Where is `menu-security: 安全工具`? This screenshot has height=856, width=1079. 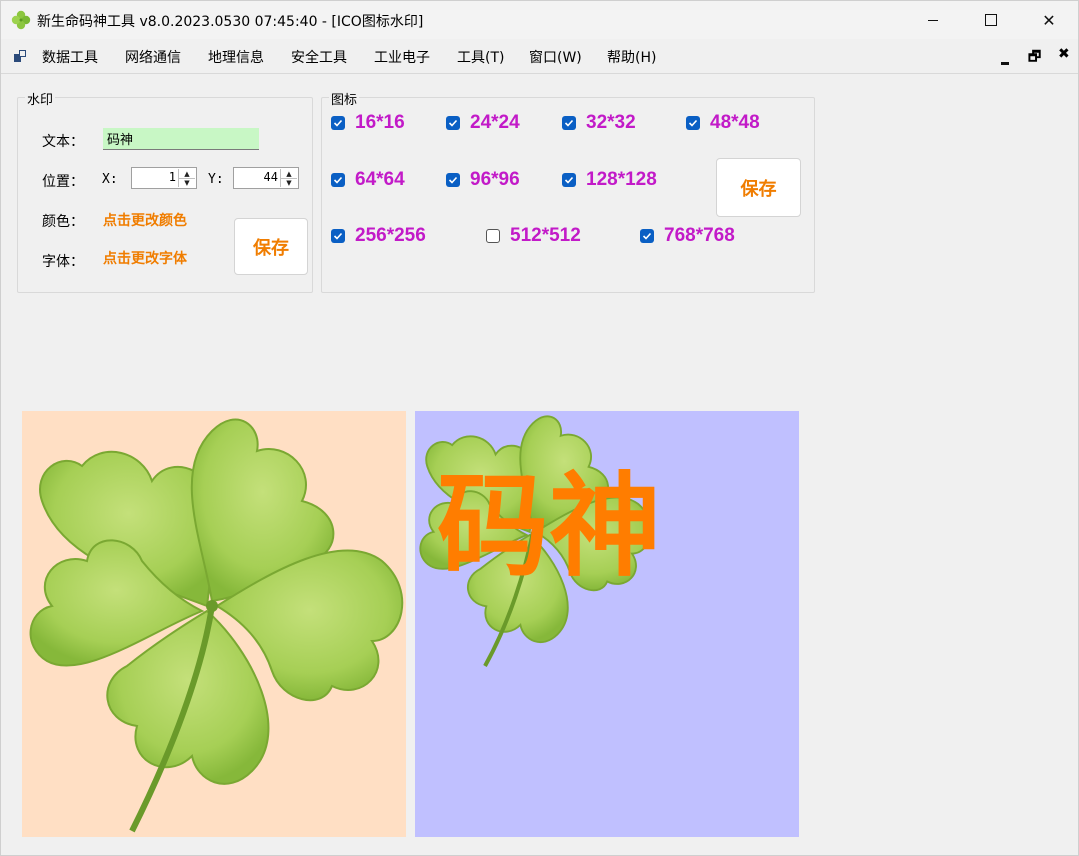 menu-security: 安全工具 is located at coordinates (319, 57).